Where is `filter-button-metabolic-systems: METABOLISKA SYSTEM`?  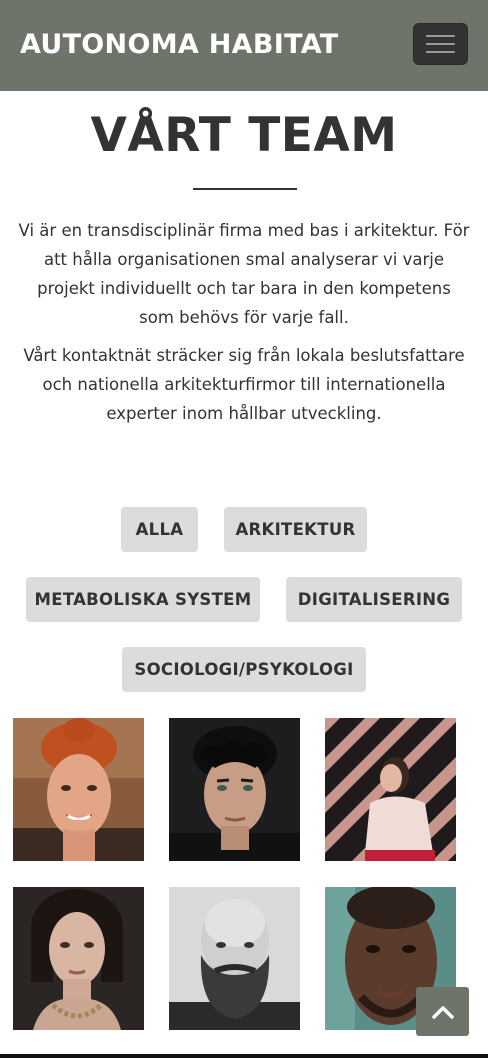
filter-button-metabolic-systems: METABOLISKA SYSTEM is located at coordinates (143, 599).